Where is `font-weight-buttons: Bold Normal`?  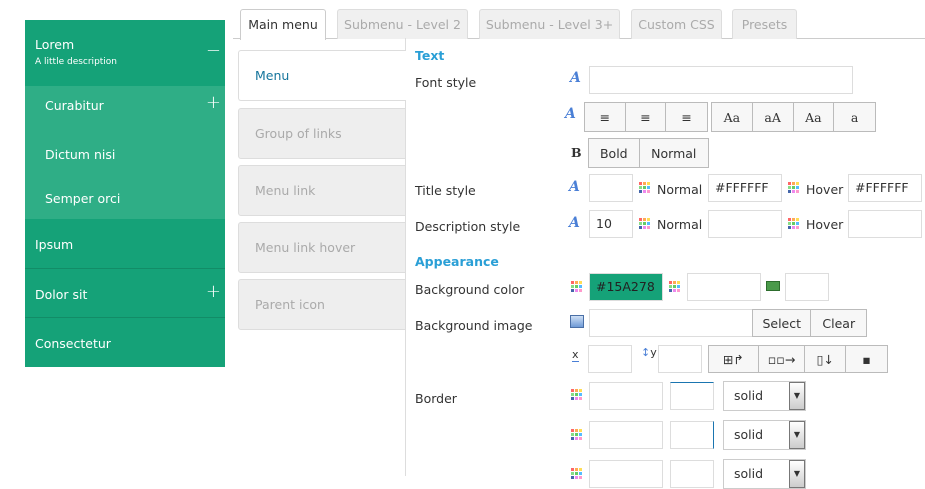 font-weight-buttons: Bold Normal is located at coordinates (648, 153).